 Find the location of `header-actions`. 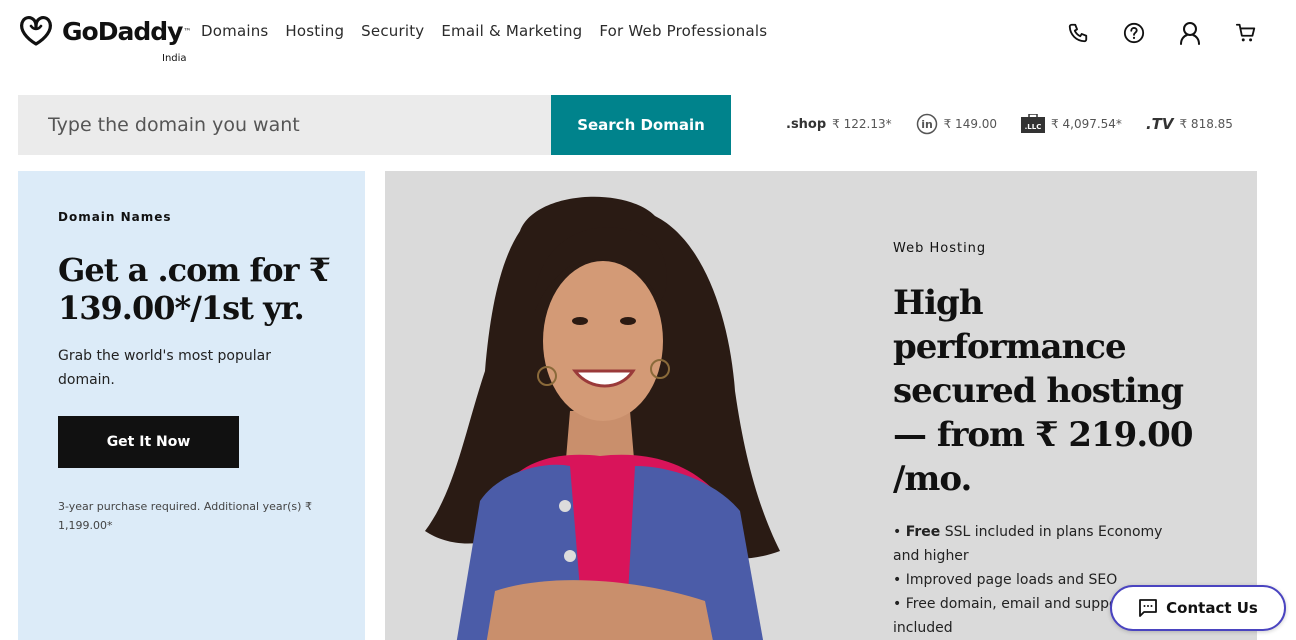

header-actions is located at coordinates (1162, 33).